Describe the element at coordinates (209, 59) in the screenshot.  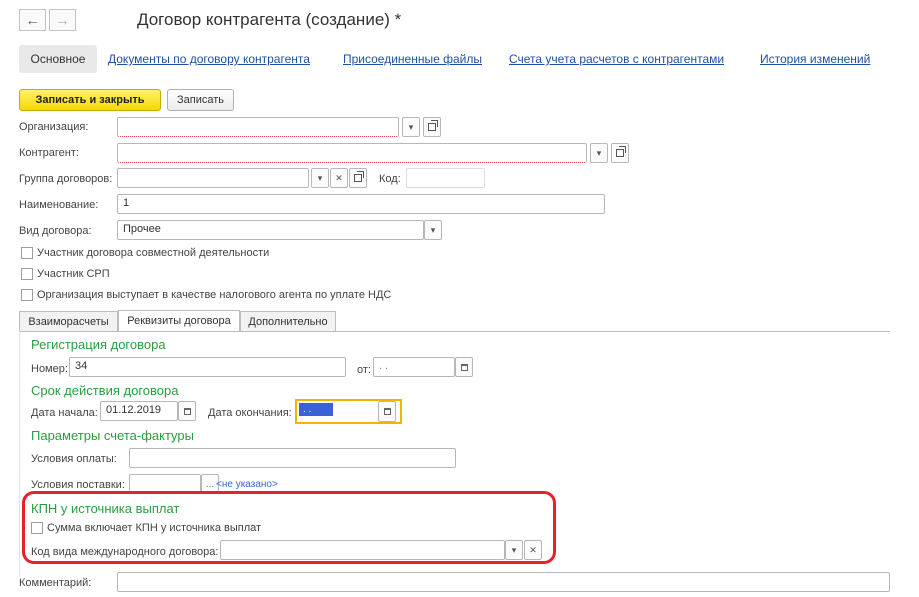
I see `tab-documents: Документы по договору контрагента` at that location.